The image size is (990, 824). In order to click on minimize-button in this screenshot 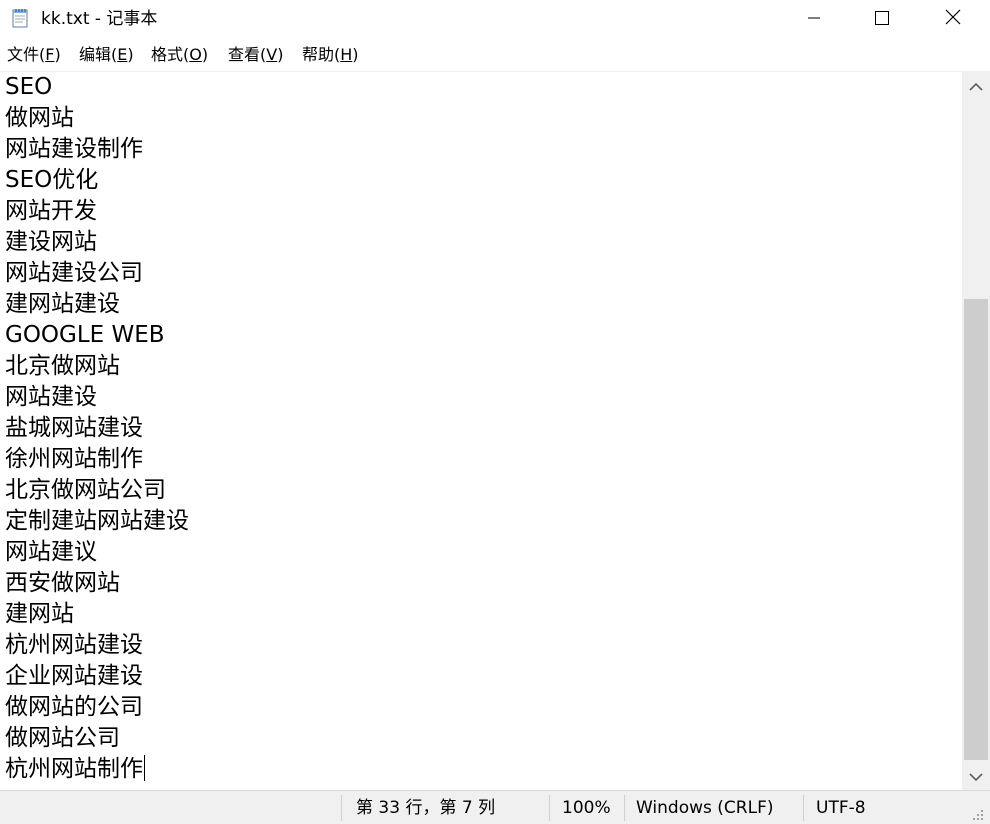, I will do `click(814, 19)`.